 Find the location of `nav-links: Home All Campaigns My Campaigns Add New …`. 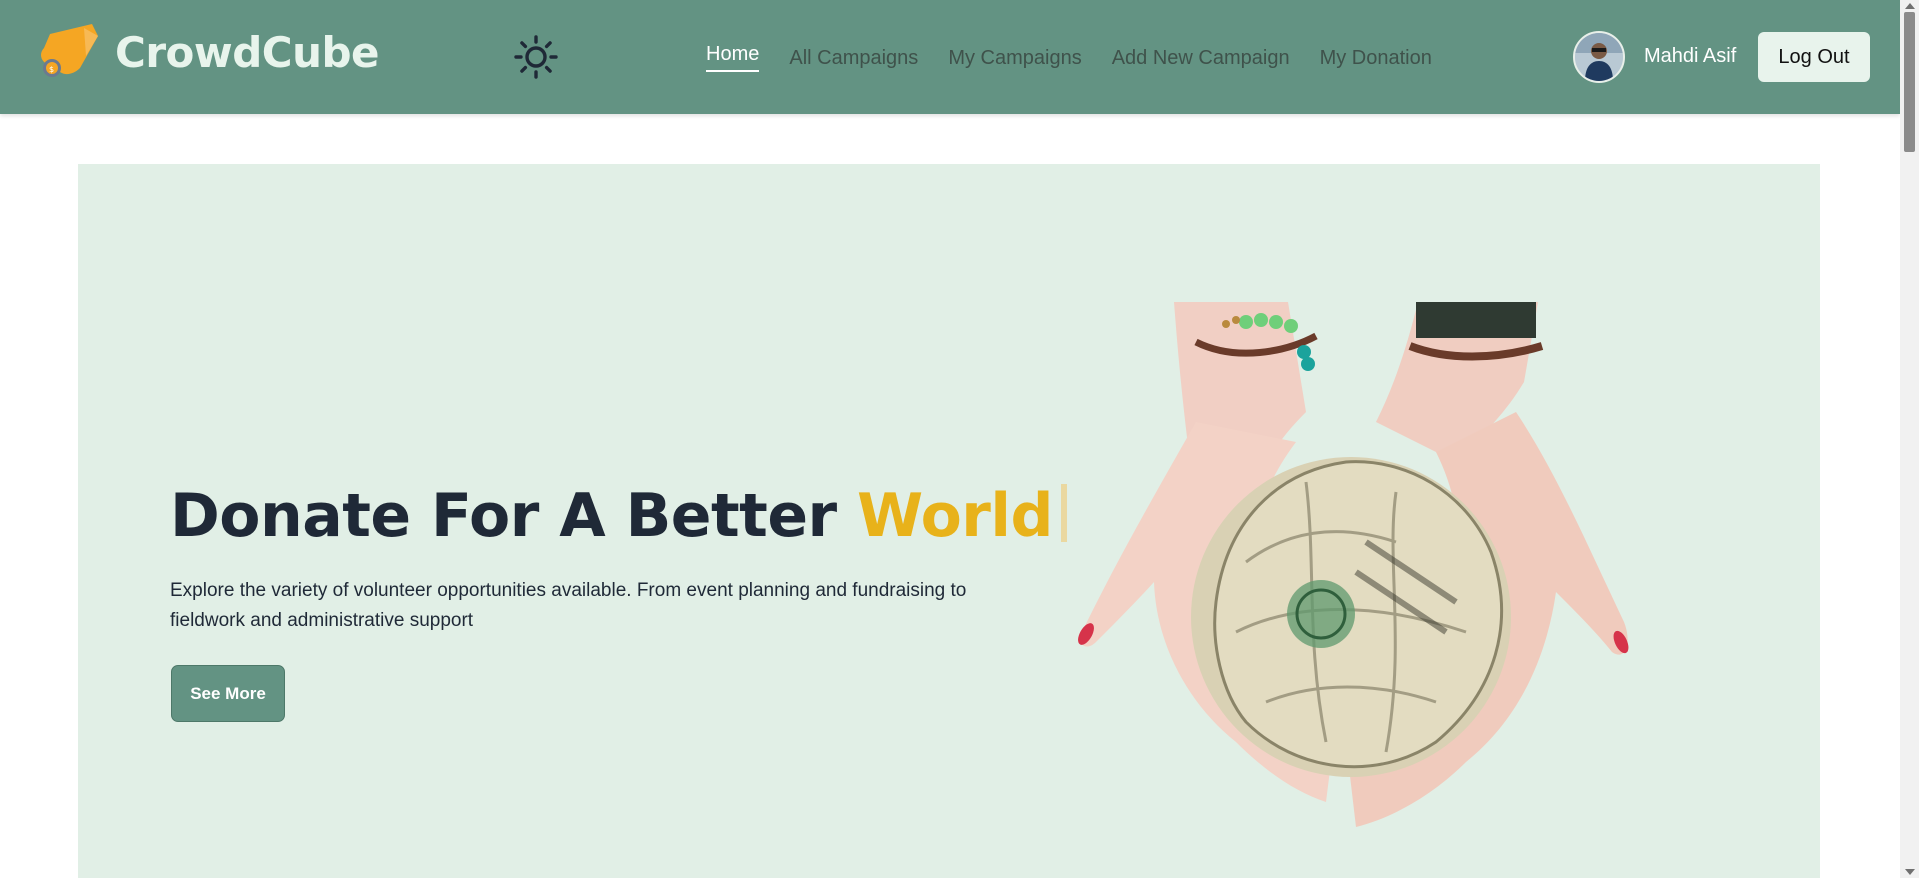

nav-links: Home All Campaigns My Campaigns Add New … is located at coordinates (1084, 60).